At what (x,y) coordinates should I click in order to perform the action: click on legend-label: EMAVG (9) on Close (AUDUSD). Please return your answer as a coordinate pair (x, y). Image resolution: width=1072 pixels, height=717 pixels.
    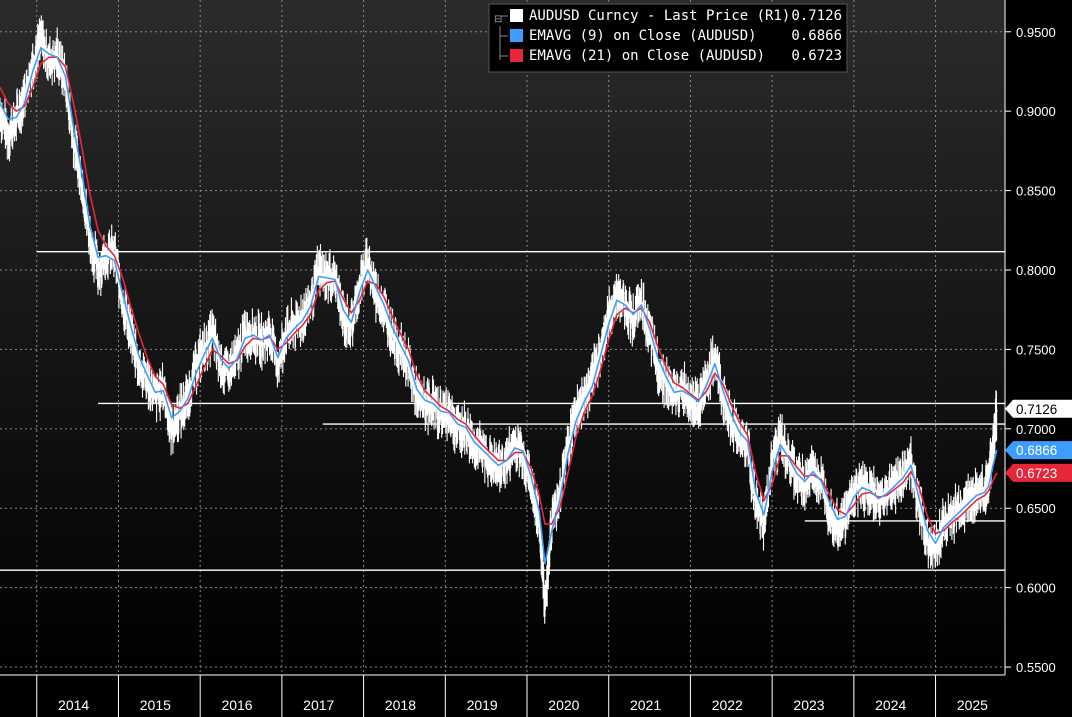
    Looking at the image, I should click on (643, 36).